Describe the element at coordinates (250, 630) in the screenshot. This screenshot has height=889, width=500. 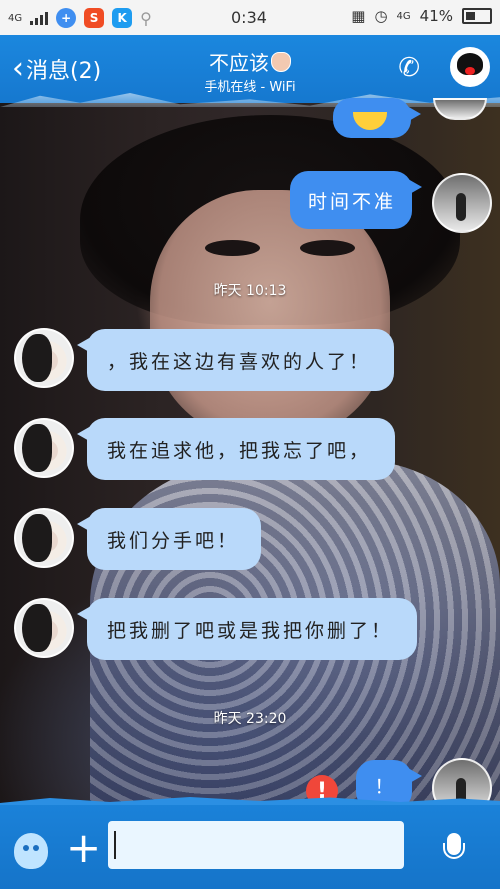
I see `message-text: 把我删了吧或是我把你删了！` at that location.